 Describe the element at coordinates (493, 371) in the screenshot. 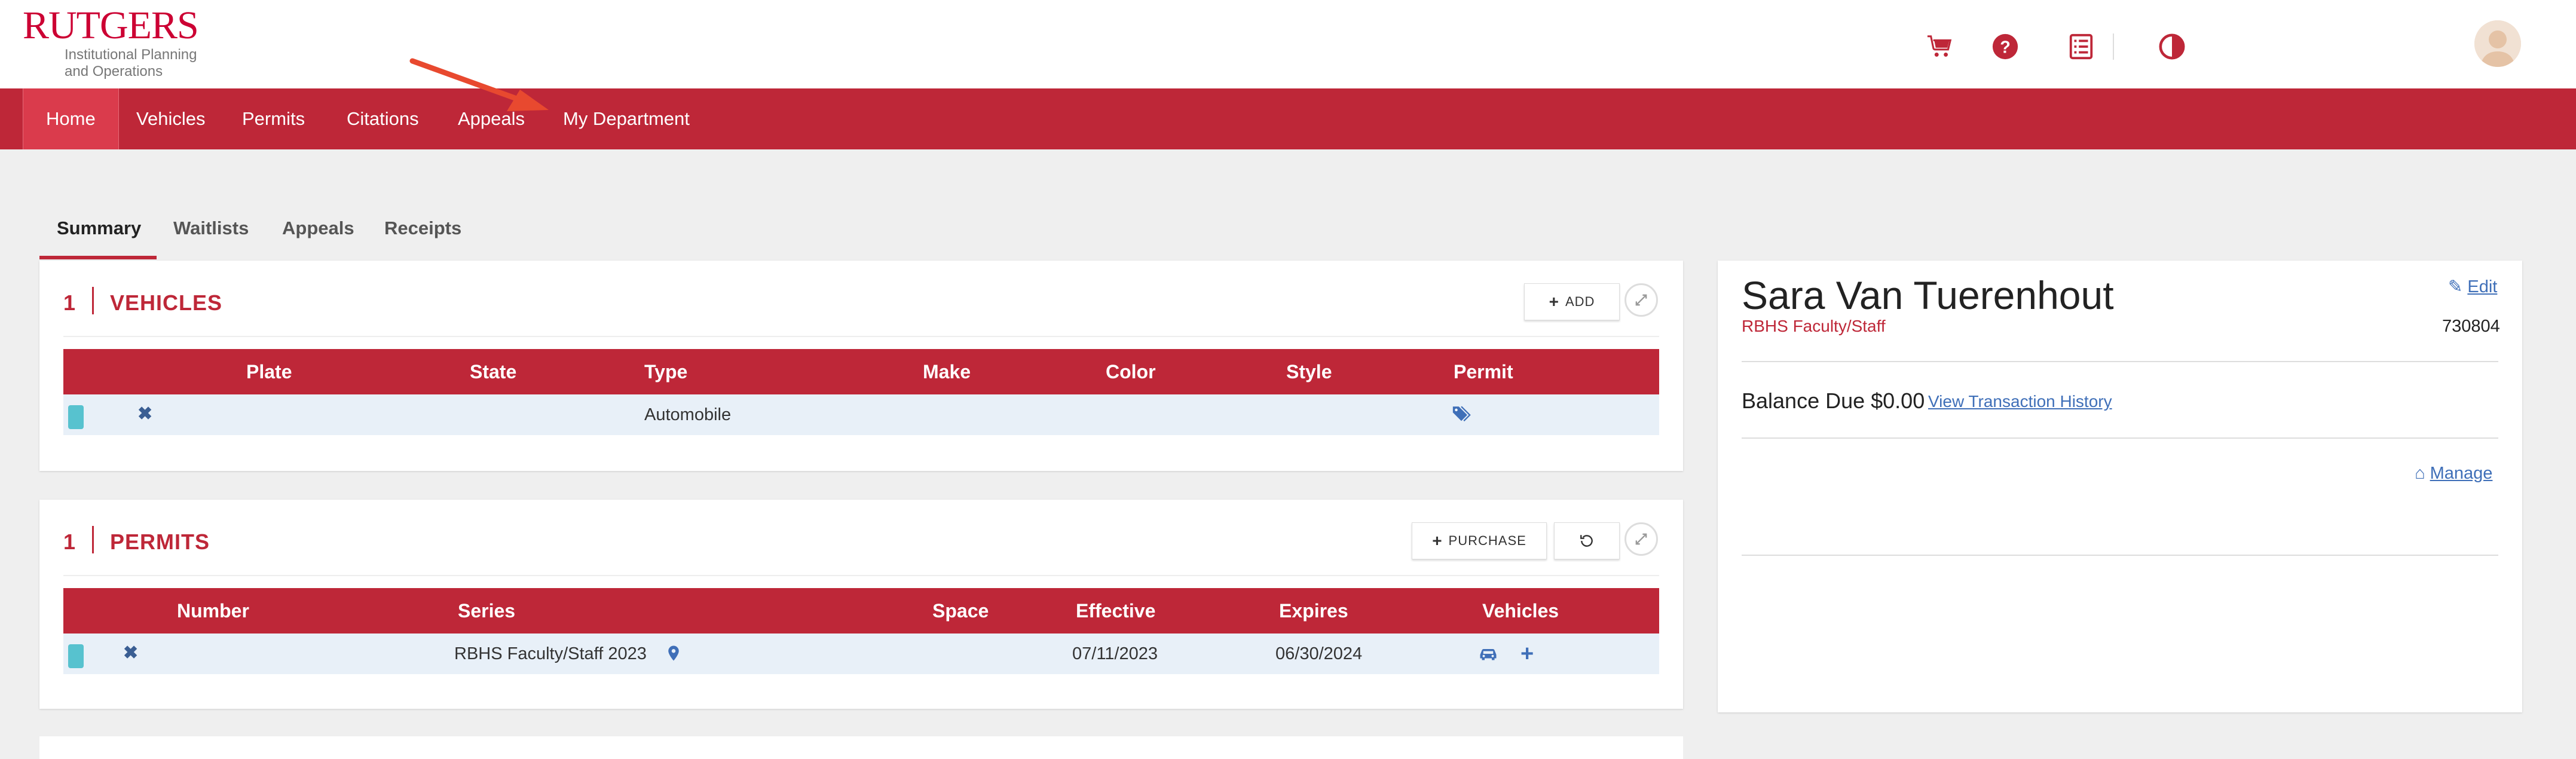

I see `col-state: State` at that location.